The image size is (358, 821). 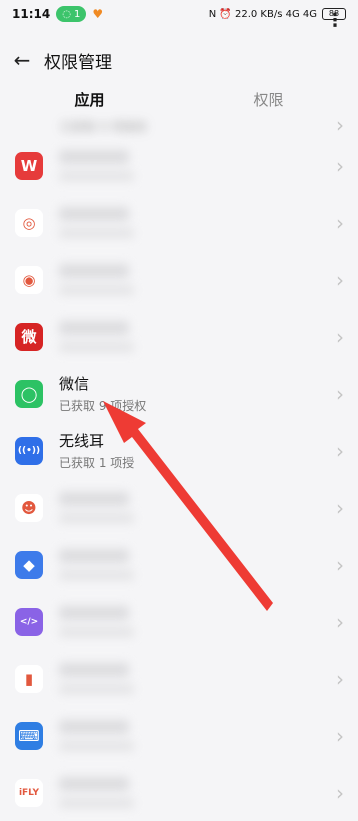 I want to click on list-item: ◯ 微信已获取 9 项授权 ›, so click(x=179, y=393).